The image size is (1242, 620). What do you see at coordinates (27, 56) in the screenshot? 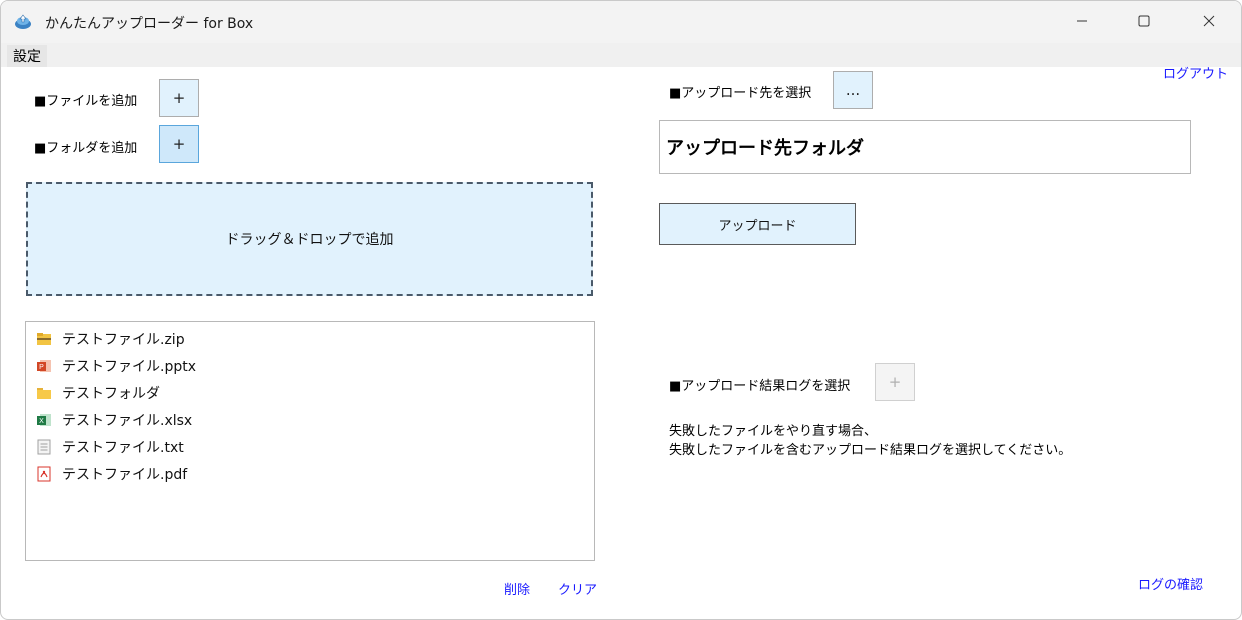
I see `menu-settings: 設定` at bounding box center [27, 56].